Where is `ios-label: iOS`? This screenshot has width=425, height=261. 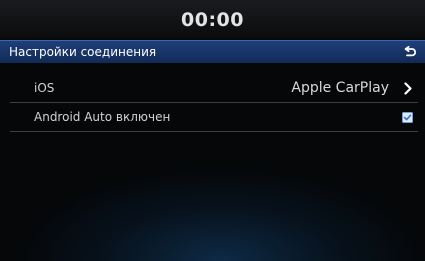 ios-label: iOS is located at coordinates (44, 88).